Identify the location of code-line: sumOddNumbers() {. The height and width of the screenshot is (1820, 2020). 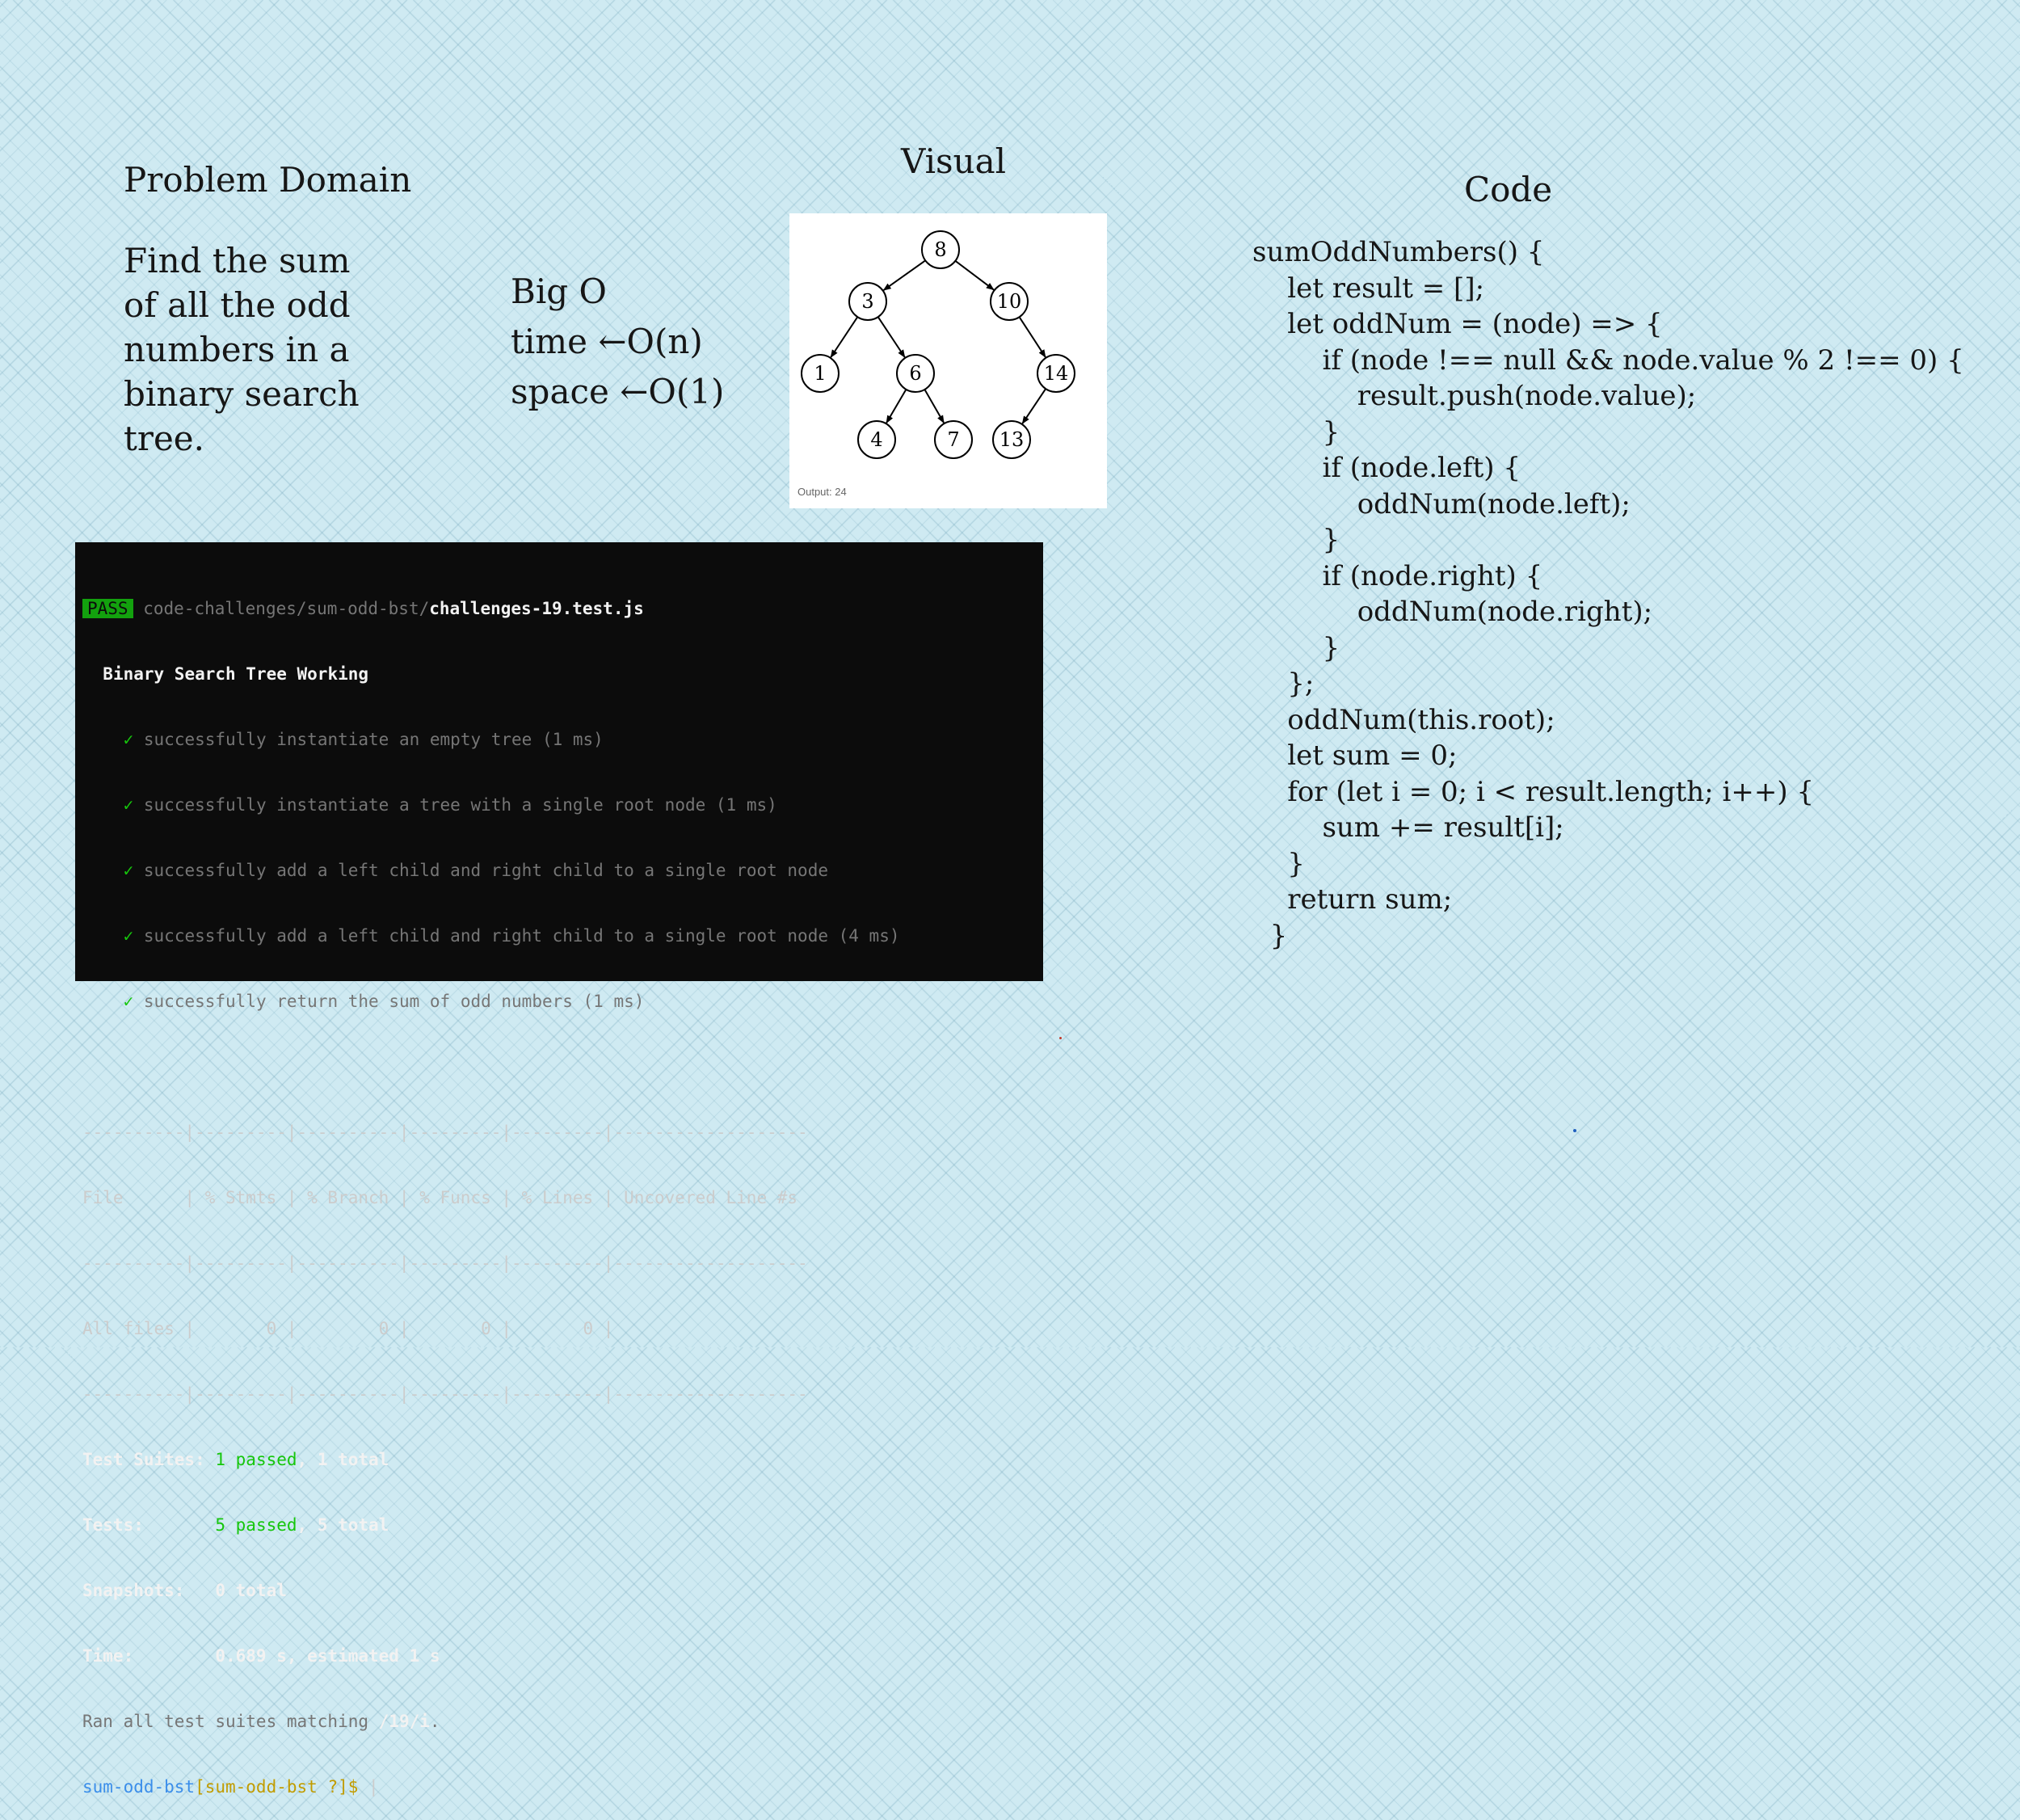
(1399, 252).